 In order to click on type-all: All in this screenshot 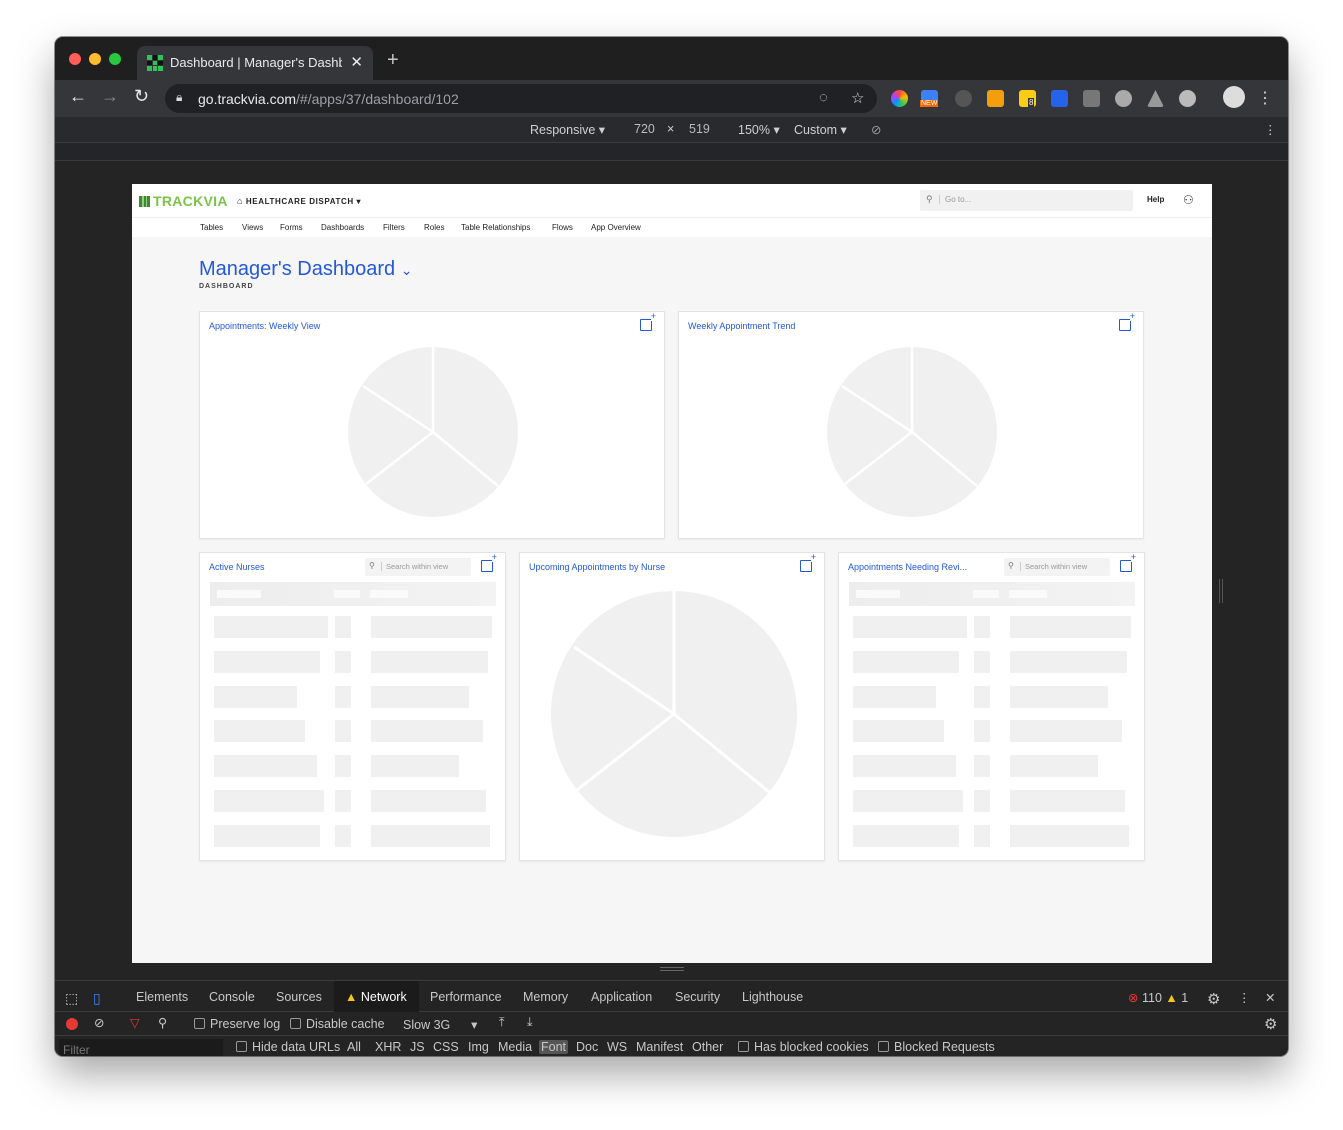, I will do `click(354, 1047)`.